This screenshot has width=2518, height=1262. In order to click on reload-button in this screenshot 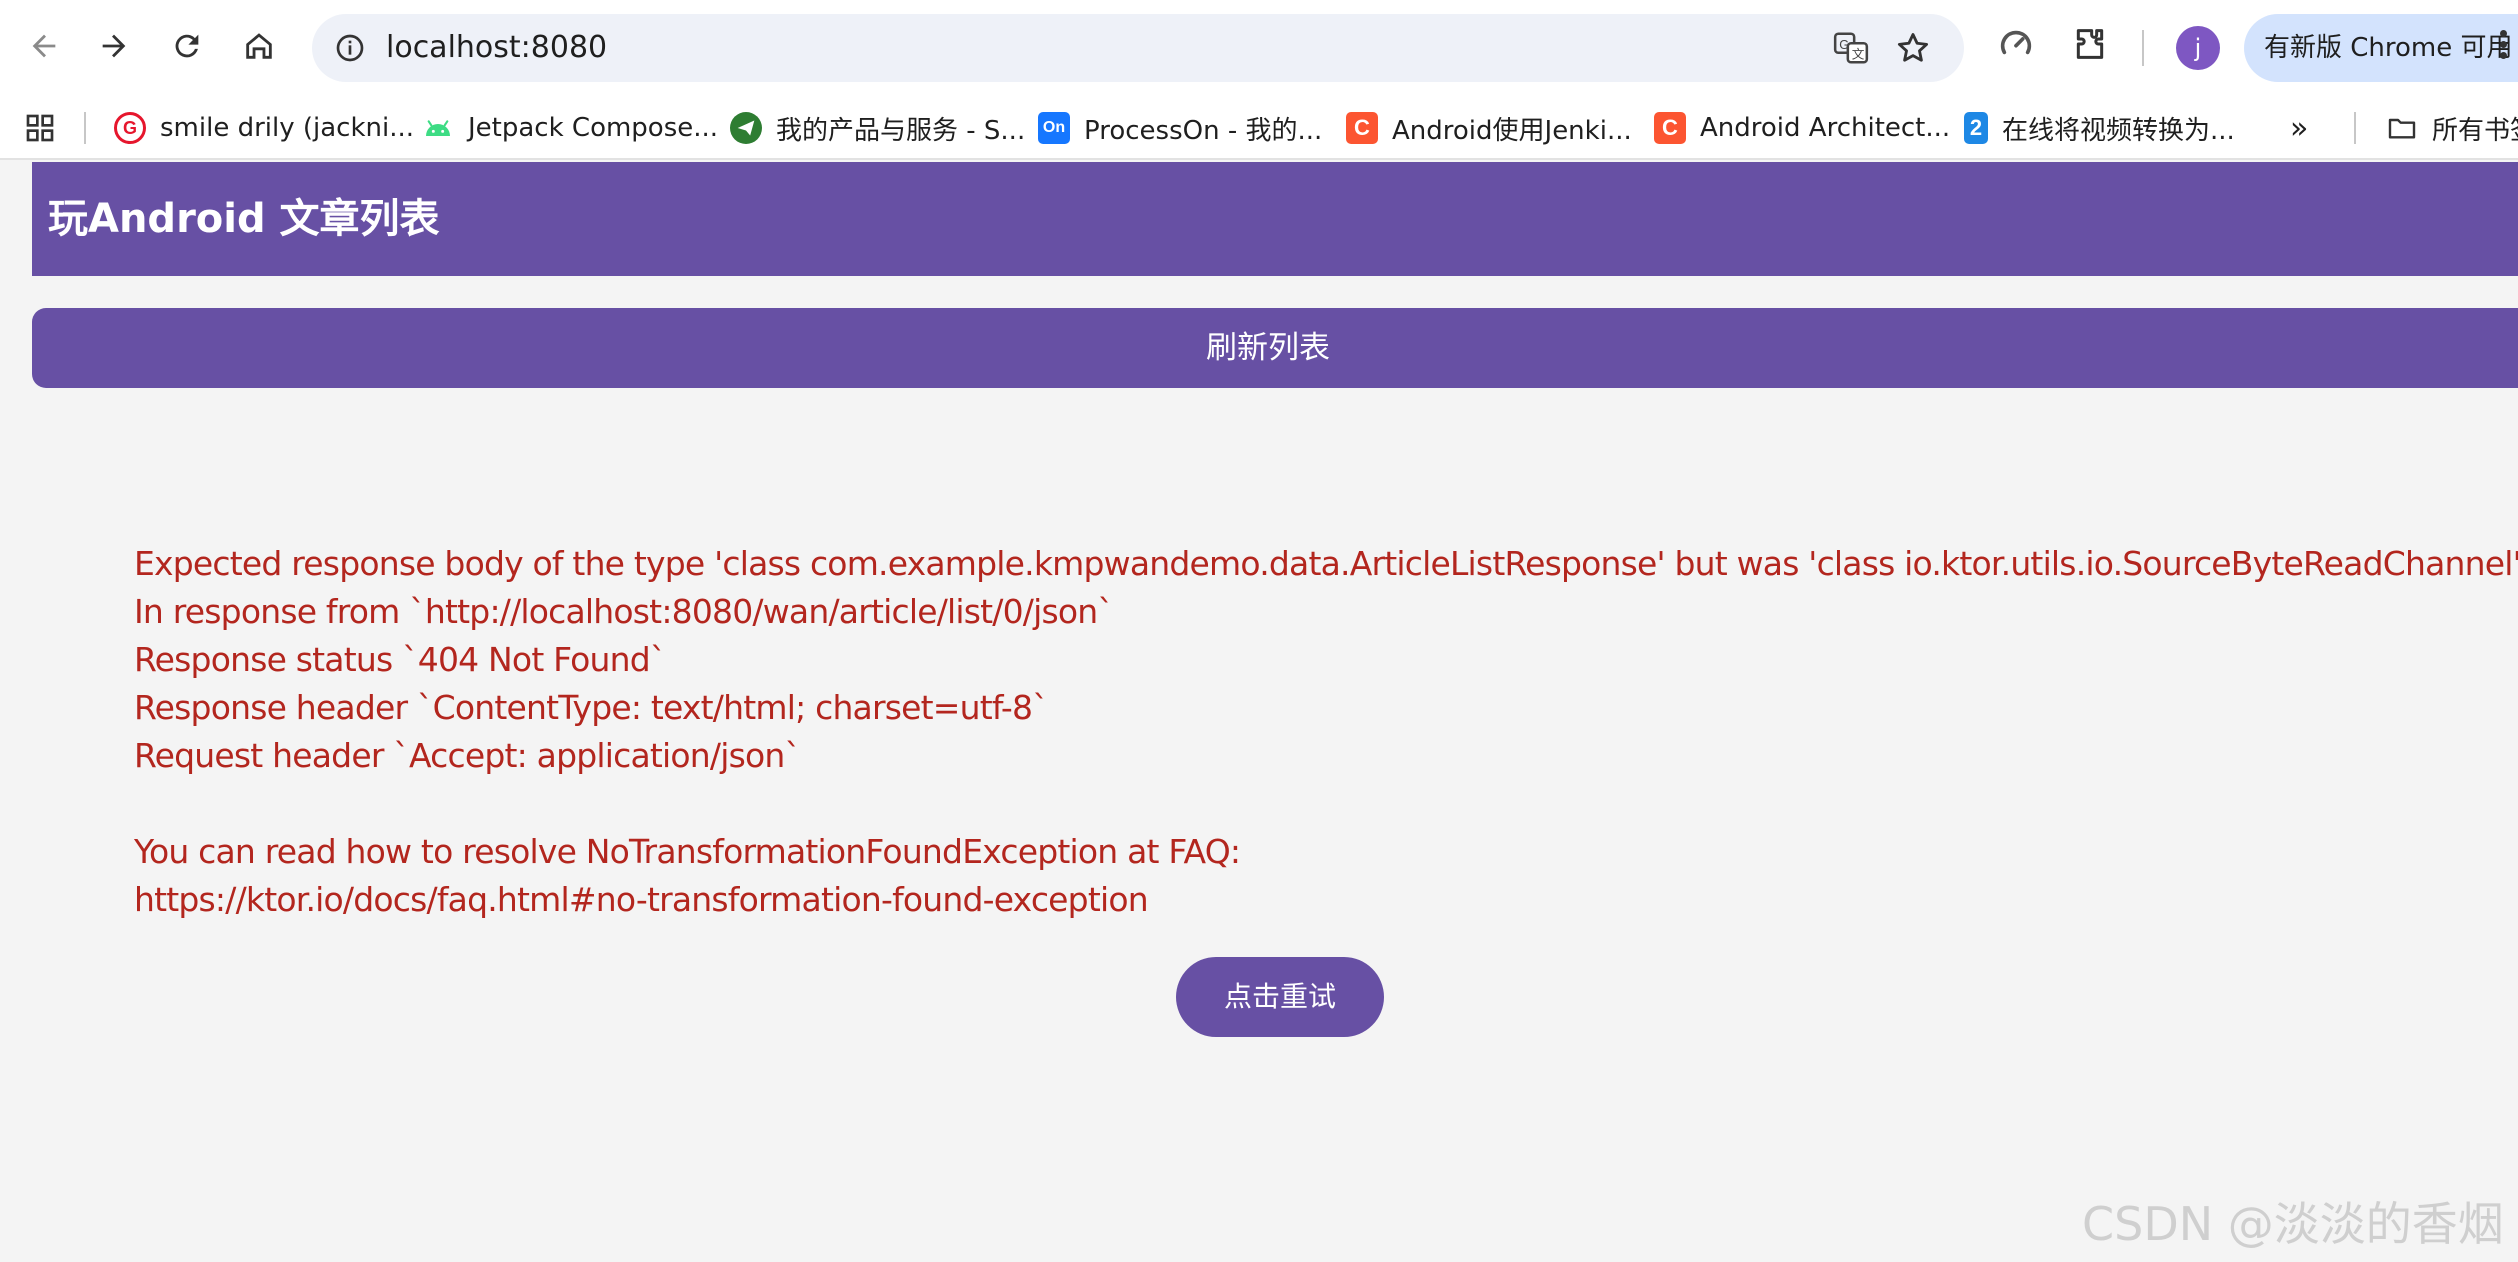, I will do `click(187, 46)`.